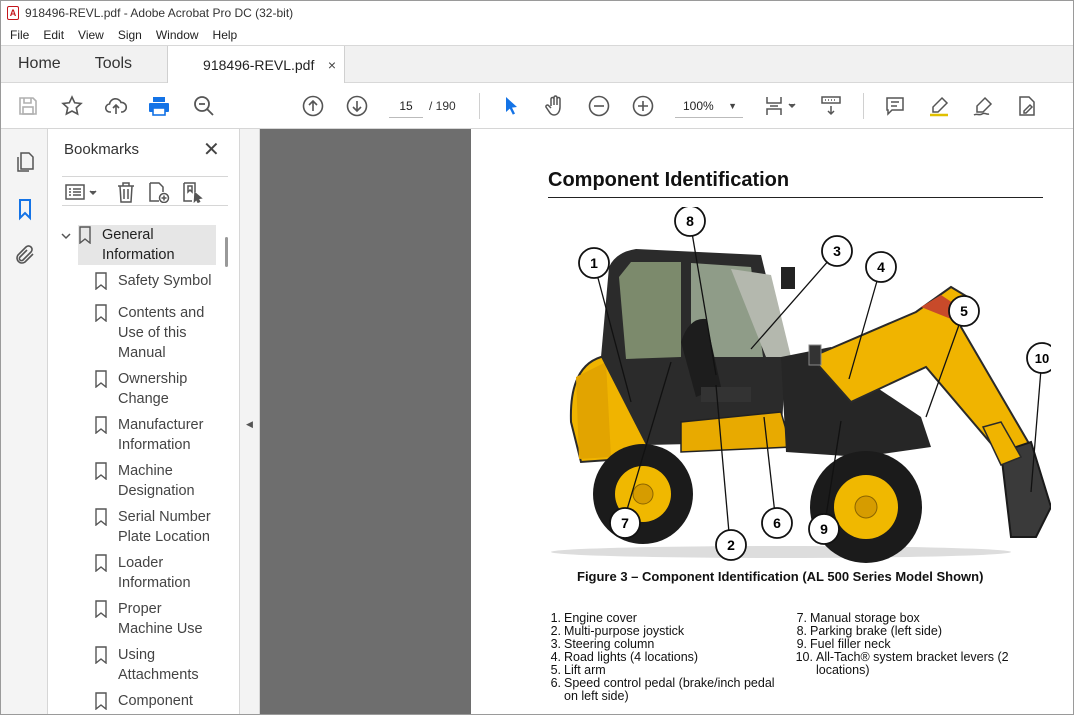 This screenshot has height=715, width=1074. I want to click on page-number-input: 15, so click(406, 106).